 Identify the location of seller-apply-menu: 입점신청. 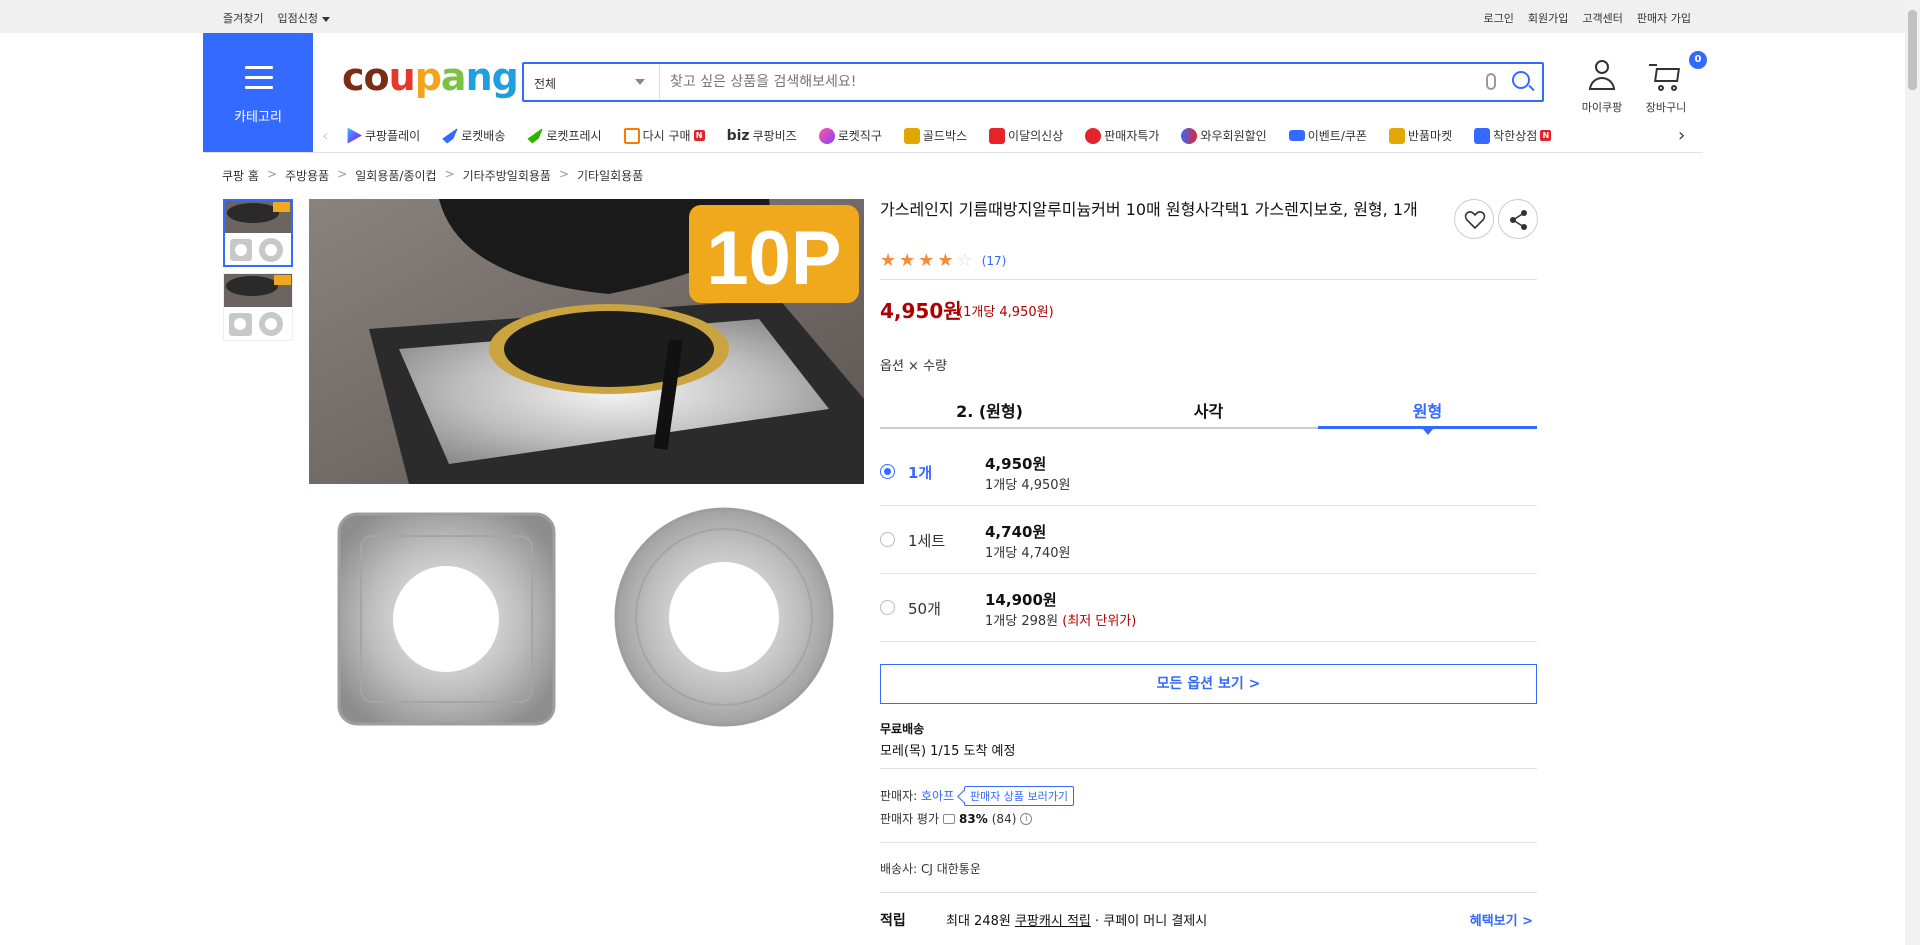
(303, 18).